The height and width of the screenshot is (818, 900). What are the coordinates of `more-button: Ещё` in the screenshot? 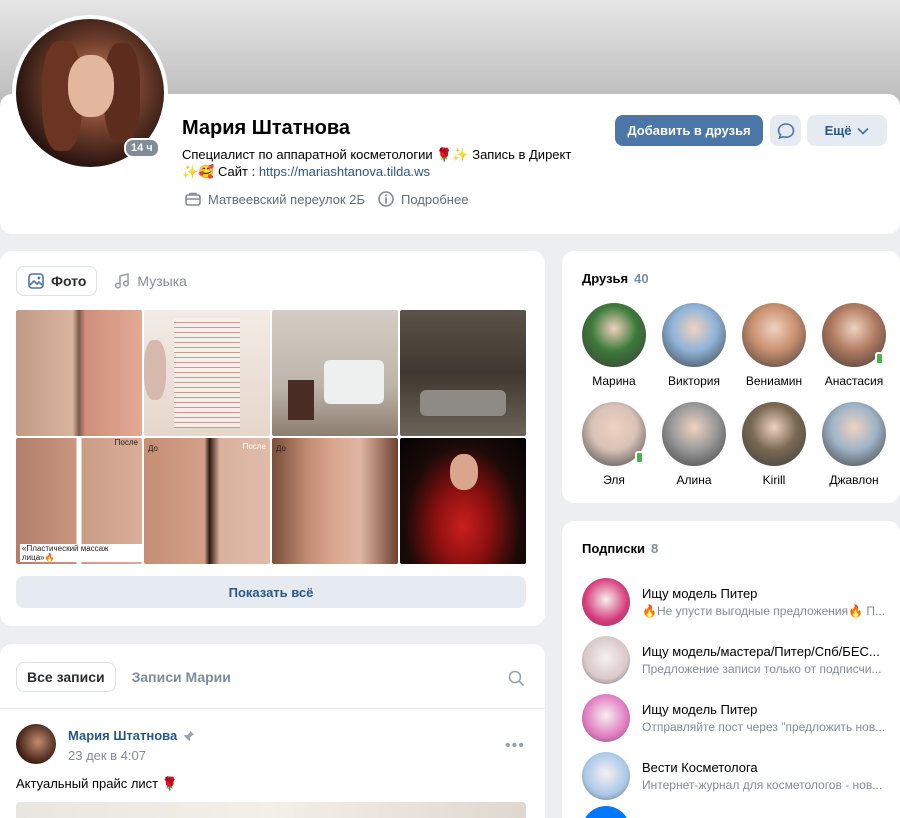 It's located at (847, 130).